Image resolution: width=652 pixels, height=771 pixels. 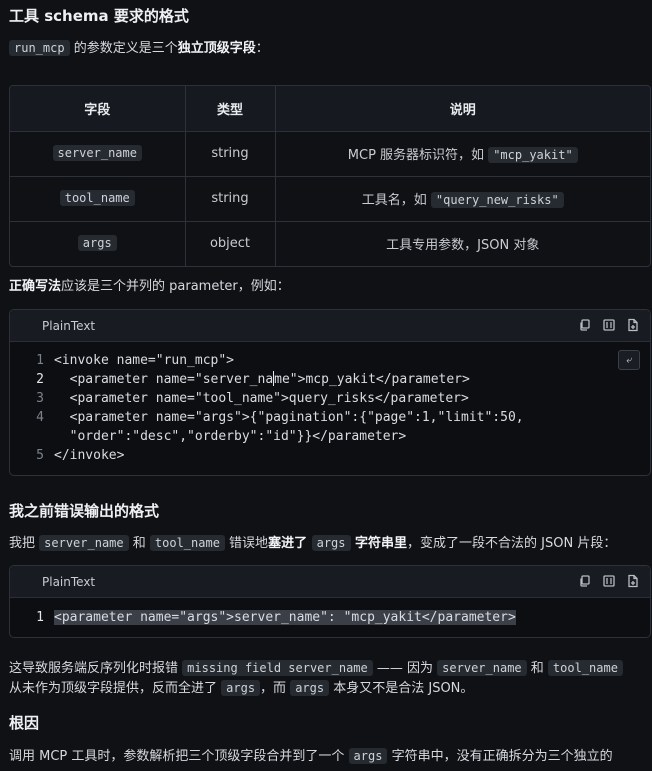 I want to click on field-name: tool_name, so click(x=97, y=198).